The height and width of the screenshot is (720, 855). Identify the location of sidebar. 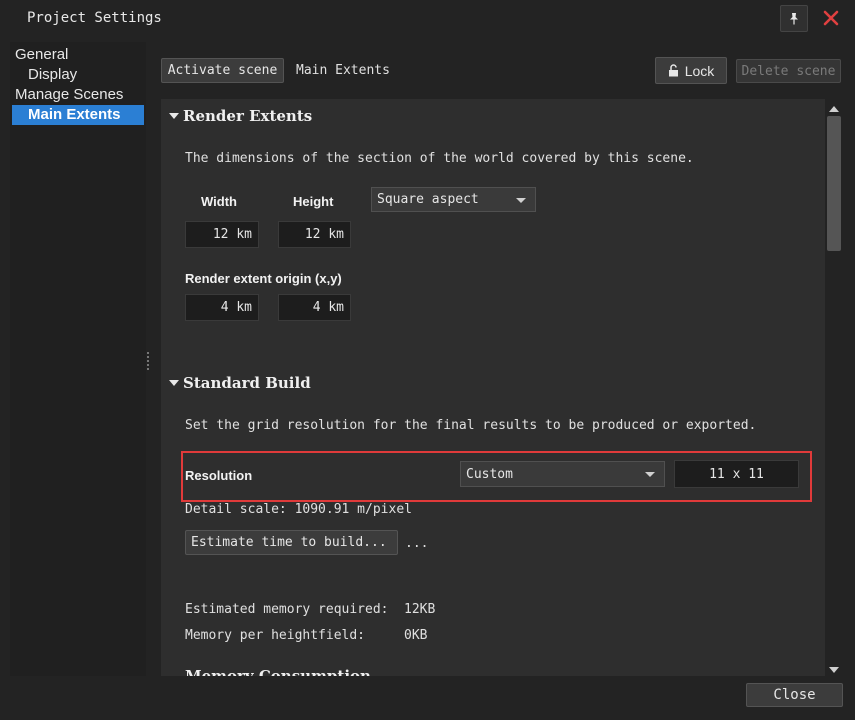
(78, 359).